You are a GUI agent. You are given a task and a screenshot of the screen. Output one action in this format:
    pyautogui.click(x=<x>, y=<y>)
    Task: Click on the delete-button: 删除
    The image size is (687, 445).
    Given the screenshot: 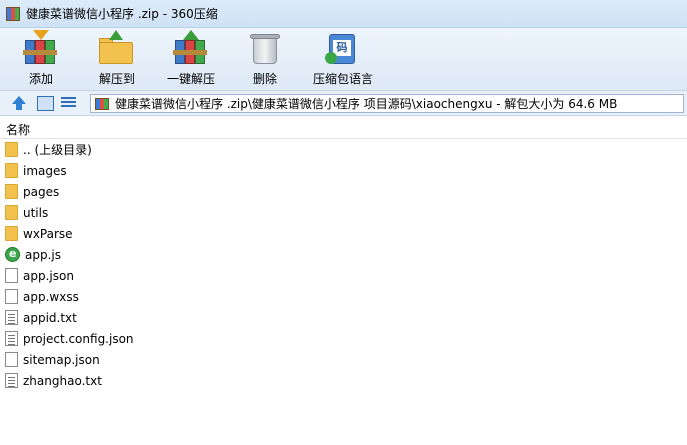 What is the action you would take?
    pyautogui.click(x=265, y=59)
    